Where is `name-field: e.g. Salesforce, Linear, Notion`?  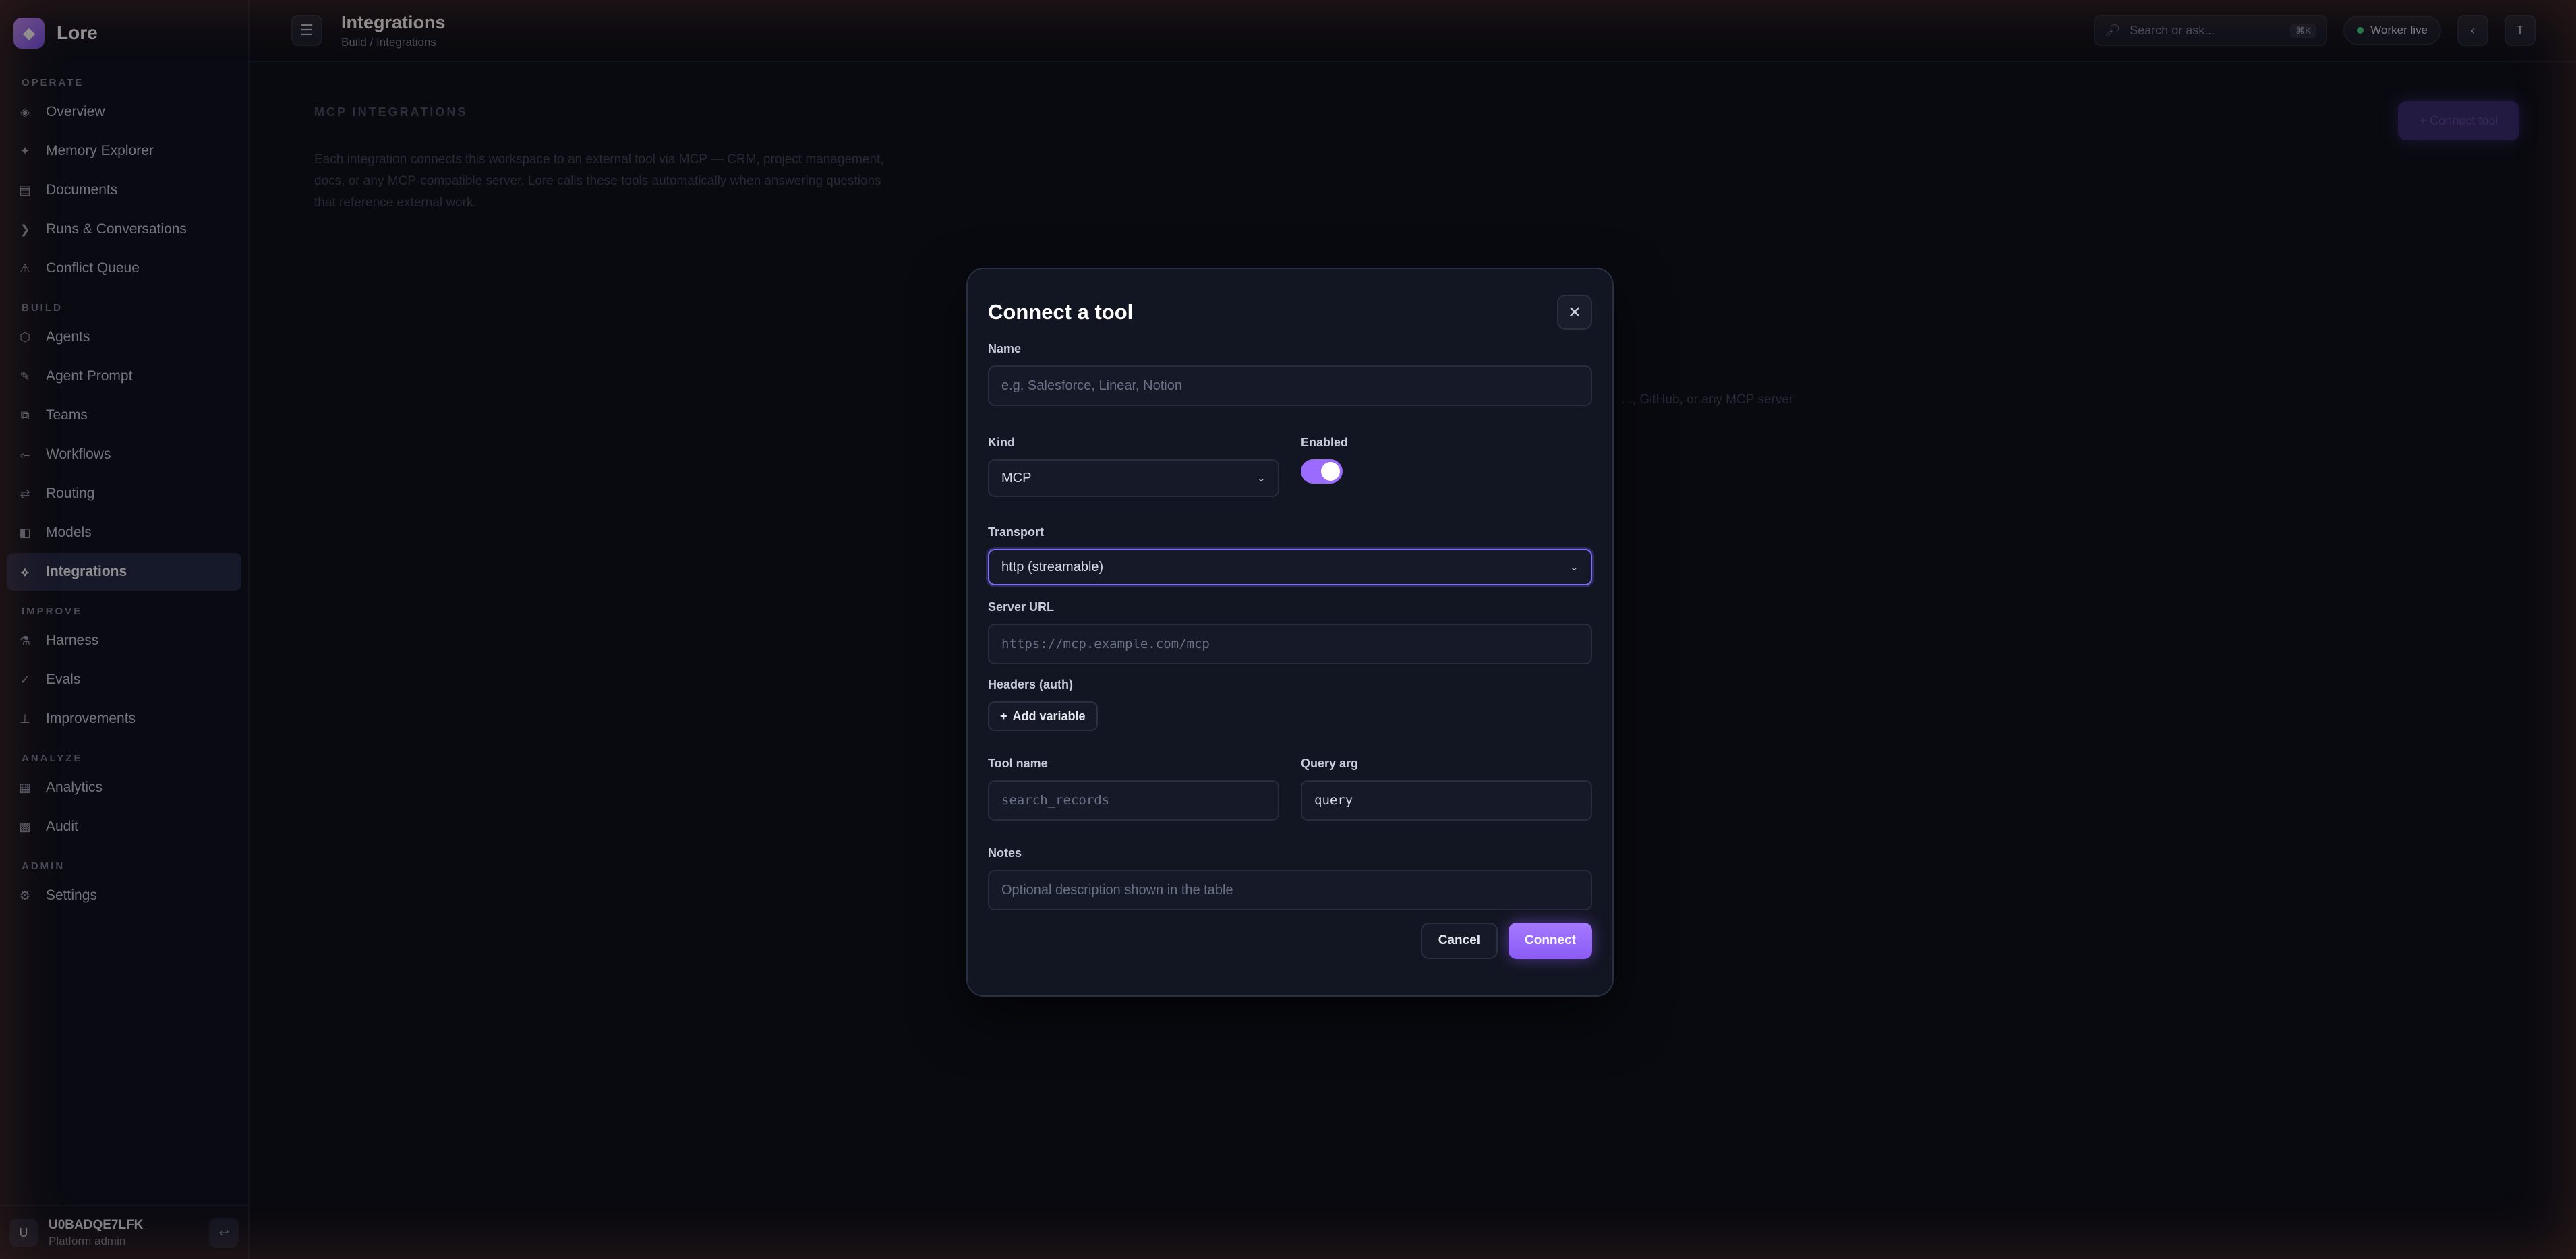
name-field: e.g. Salesforce, Linear, Notion is located at coordinates (1290, 385).